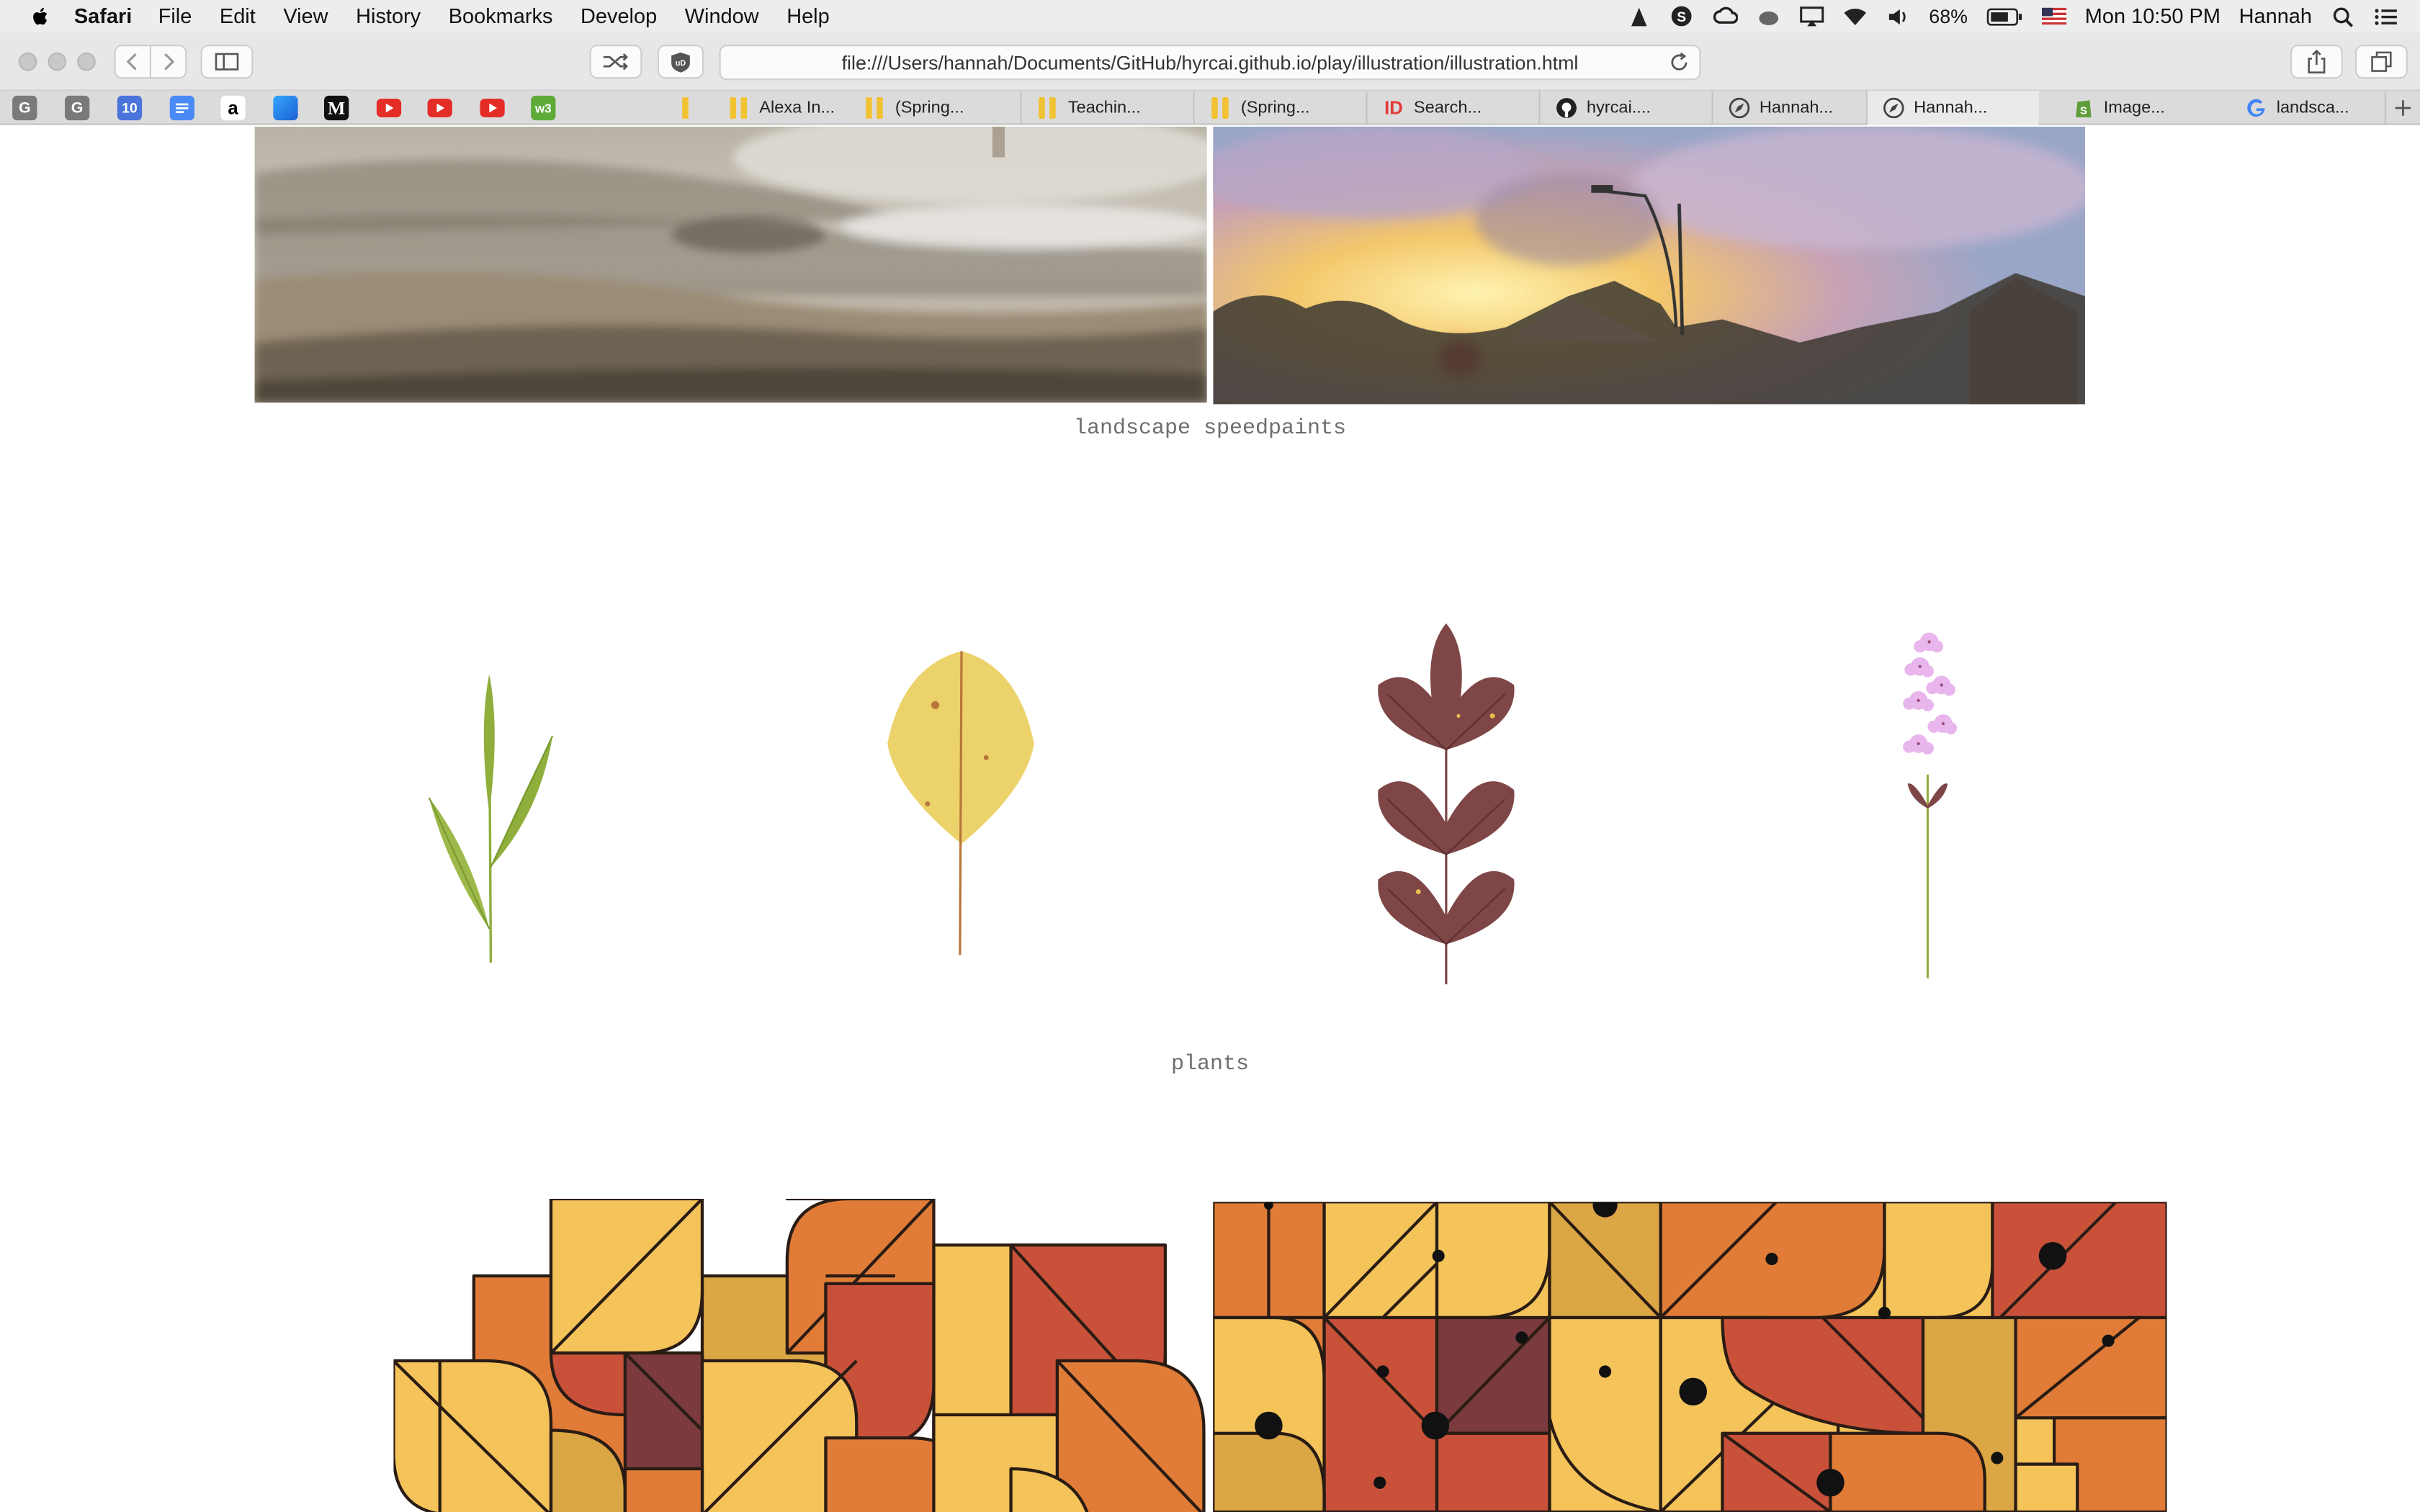 The image size is (2420, 1512). Describe the element at coordinates (1811, 16) in the screenshot. I see `airplay-icon` at that location.